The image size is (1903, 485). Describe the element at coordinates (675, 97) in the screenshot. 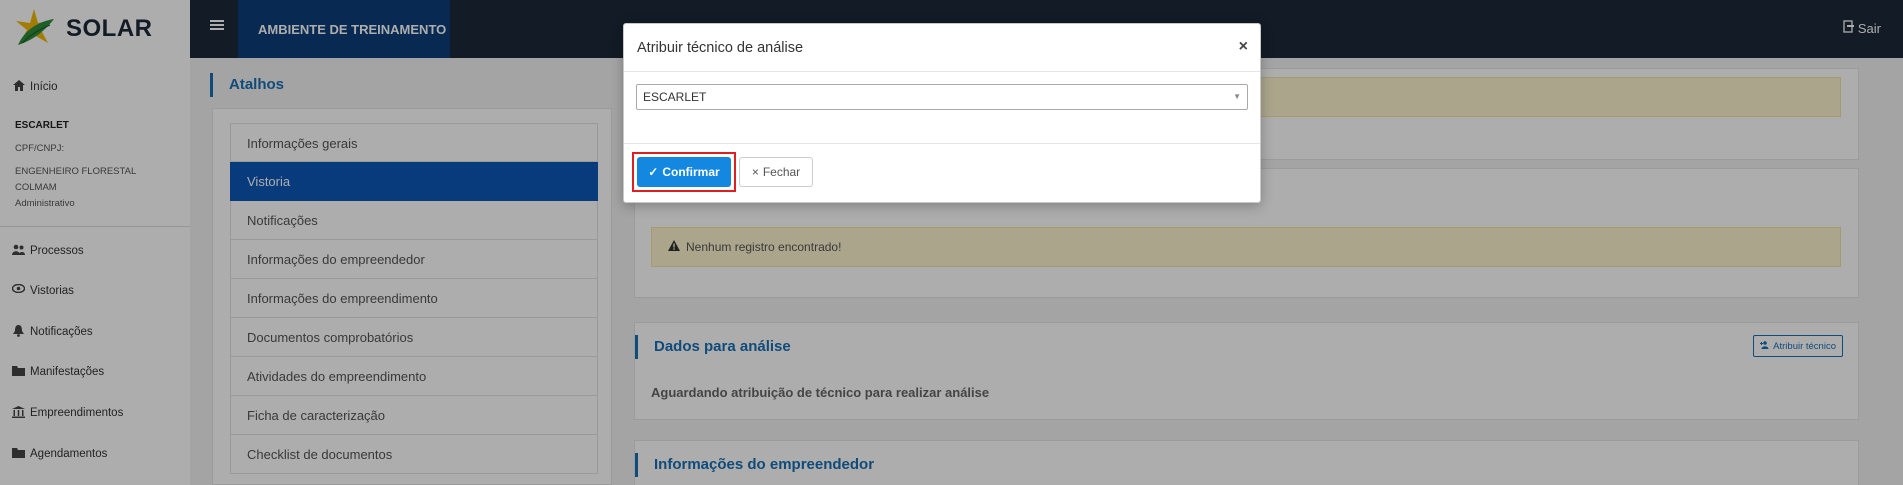

I see `technician-select-value: ESCARLET` at that location.